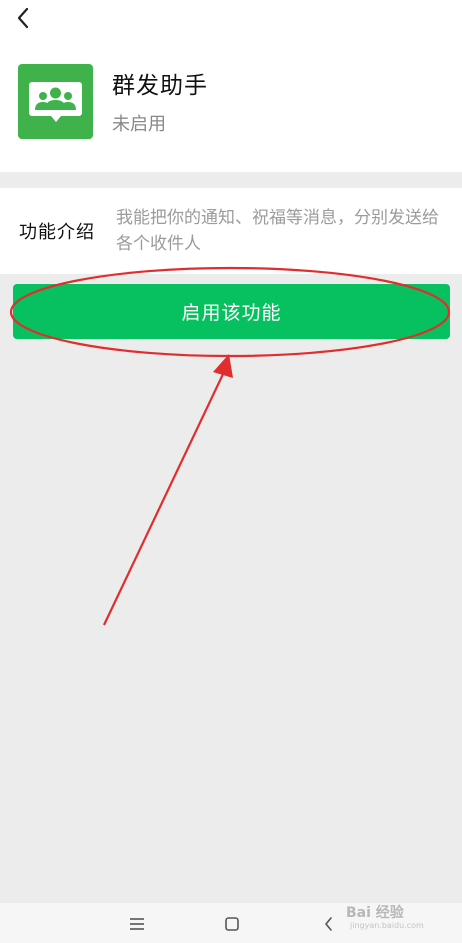 The image size is (462, 943). I want to click on chevron-left-icon, so click(23, 18).